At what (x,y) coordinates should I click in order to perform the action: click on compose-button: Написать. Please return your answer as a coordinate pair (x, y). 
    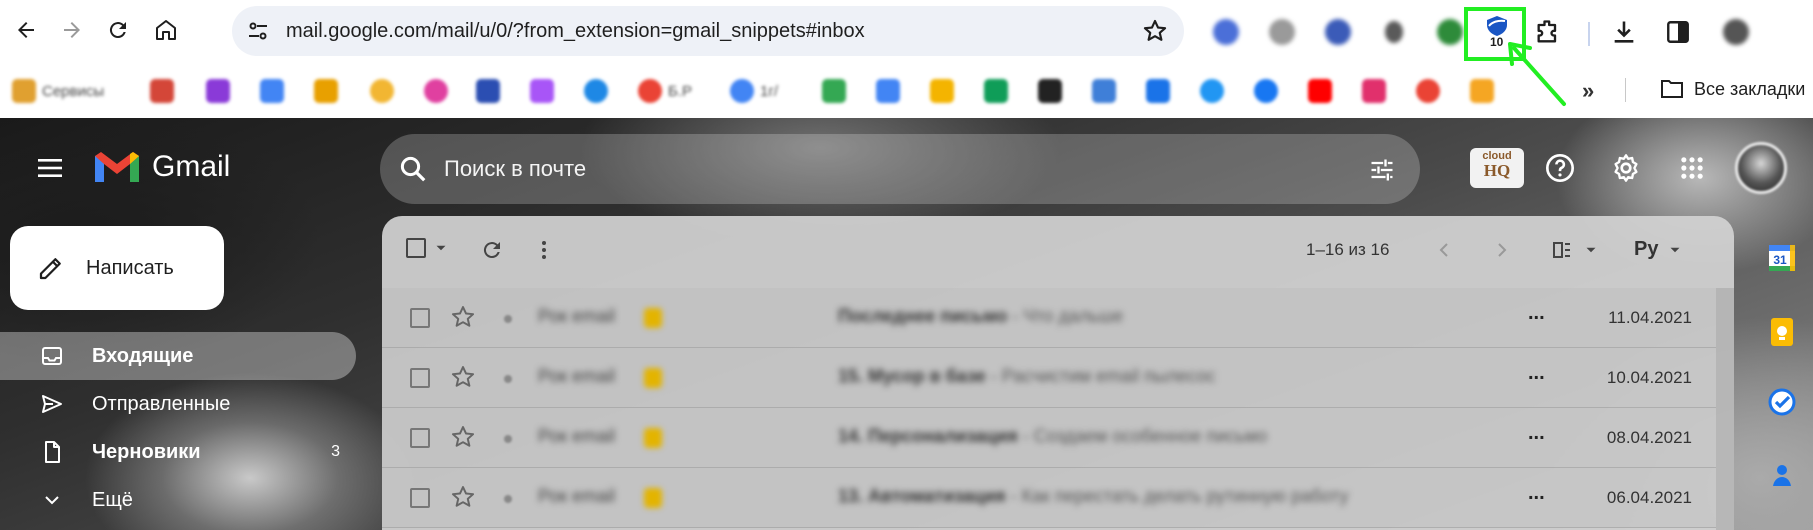
    Looking at the image, I should click on (117, 268).